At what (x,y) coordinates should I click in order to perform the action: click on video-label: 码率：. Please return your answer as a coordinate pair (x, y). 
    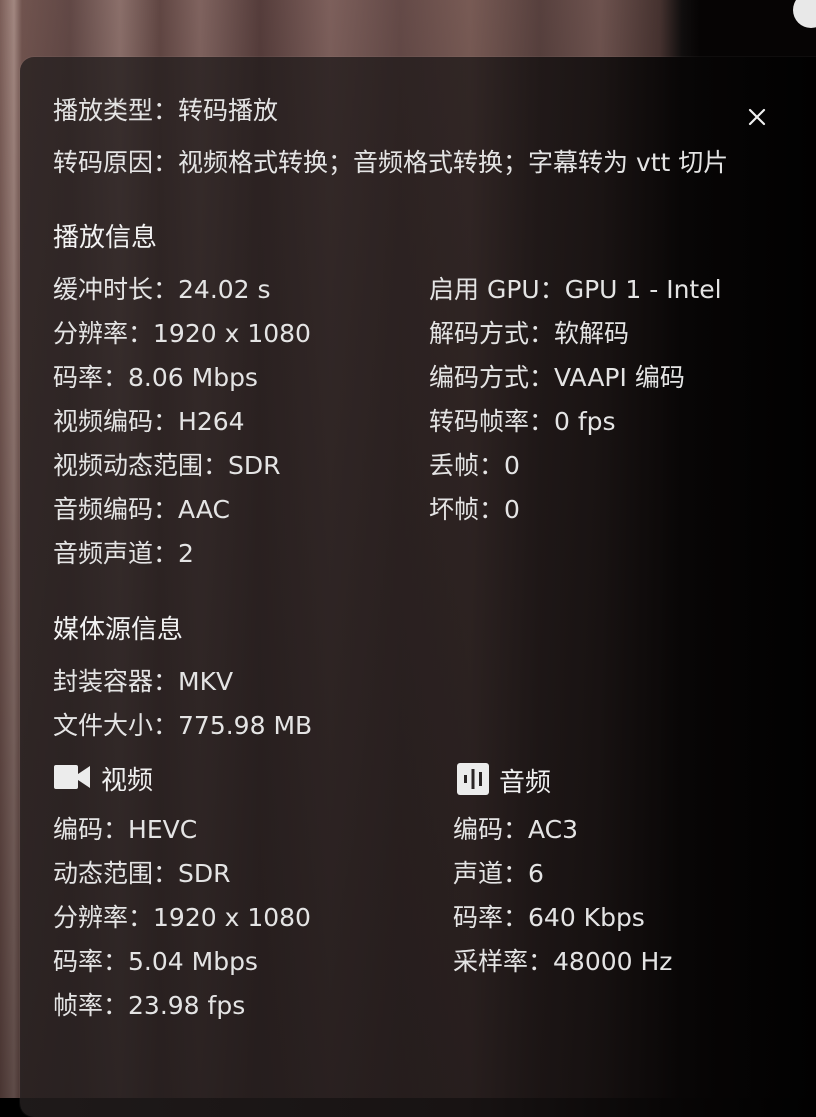
    Looking at the image, I should click on (91, 961).